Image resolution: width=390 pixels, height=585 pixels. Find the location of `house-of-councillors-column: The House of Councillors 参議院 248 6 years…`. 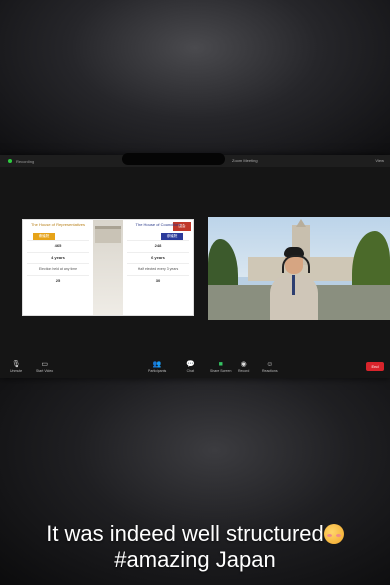

house-of-councillors-column: The House of Councillors 参議院 248 6 years… is located at coordinates (158, 267).